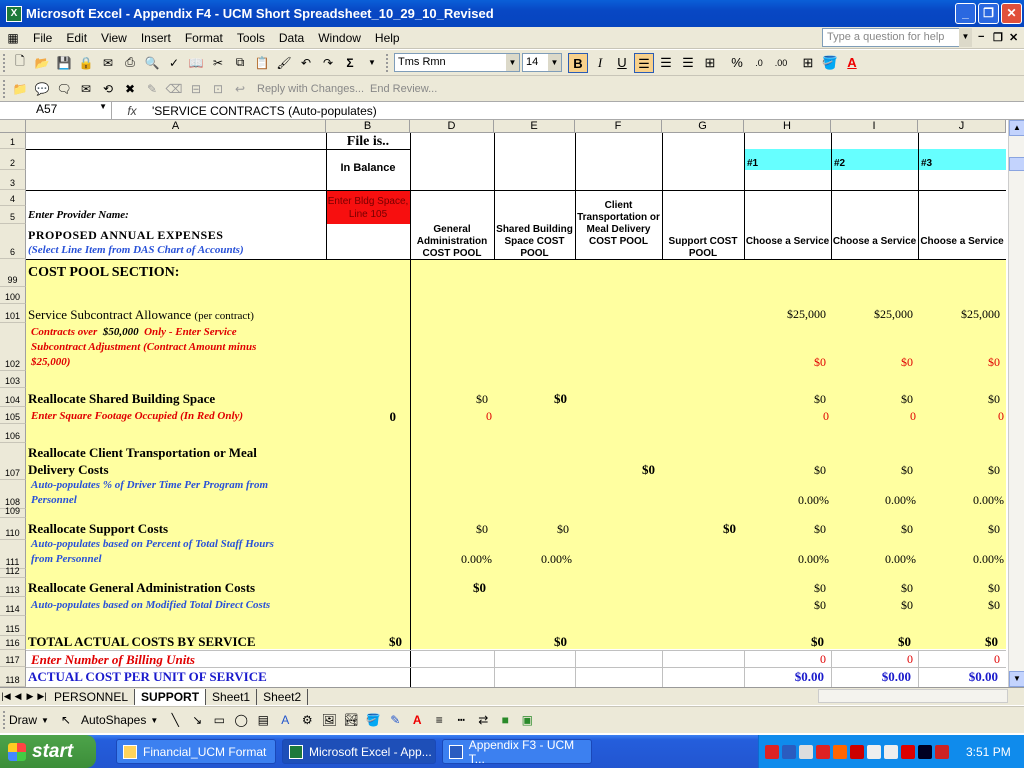 The height and width of the screenshot is (768, 1024). Describe the element at coordinates (263, 720) in the screenshot. I see `textbox-icon: ▤` at that location.